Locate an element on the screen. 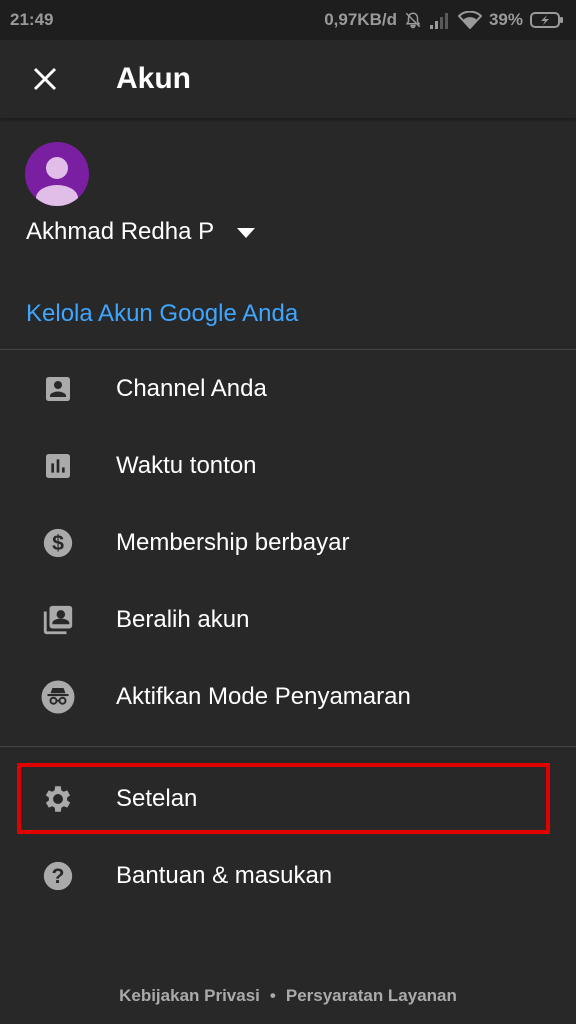 This screenshot has width=576, height=1024. account-switcher: Akhmad Redha P is located at coordinates (141, 232).